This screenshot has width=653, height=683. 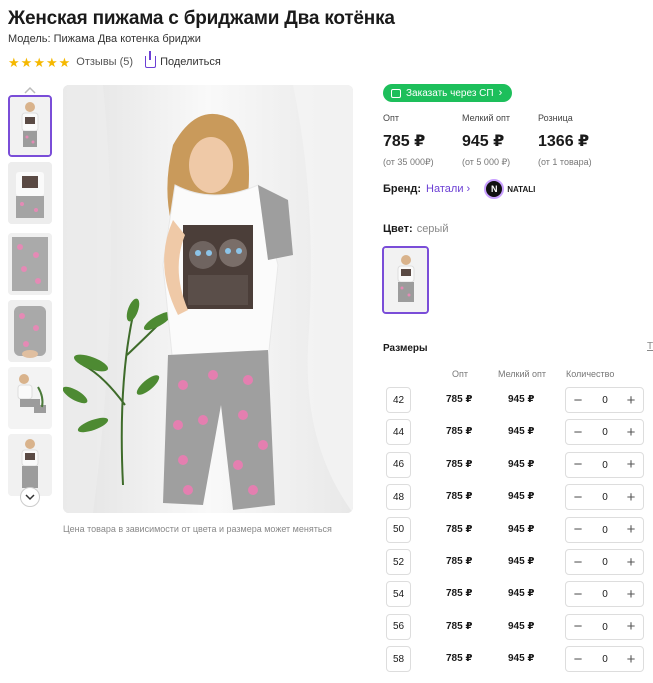 I want to click on size-row: 56 785 ₽ 945 ₽ −0 +, so click(x=519, y=626).